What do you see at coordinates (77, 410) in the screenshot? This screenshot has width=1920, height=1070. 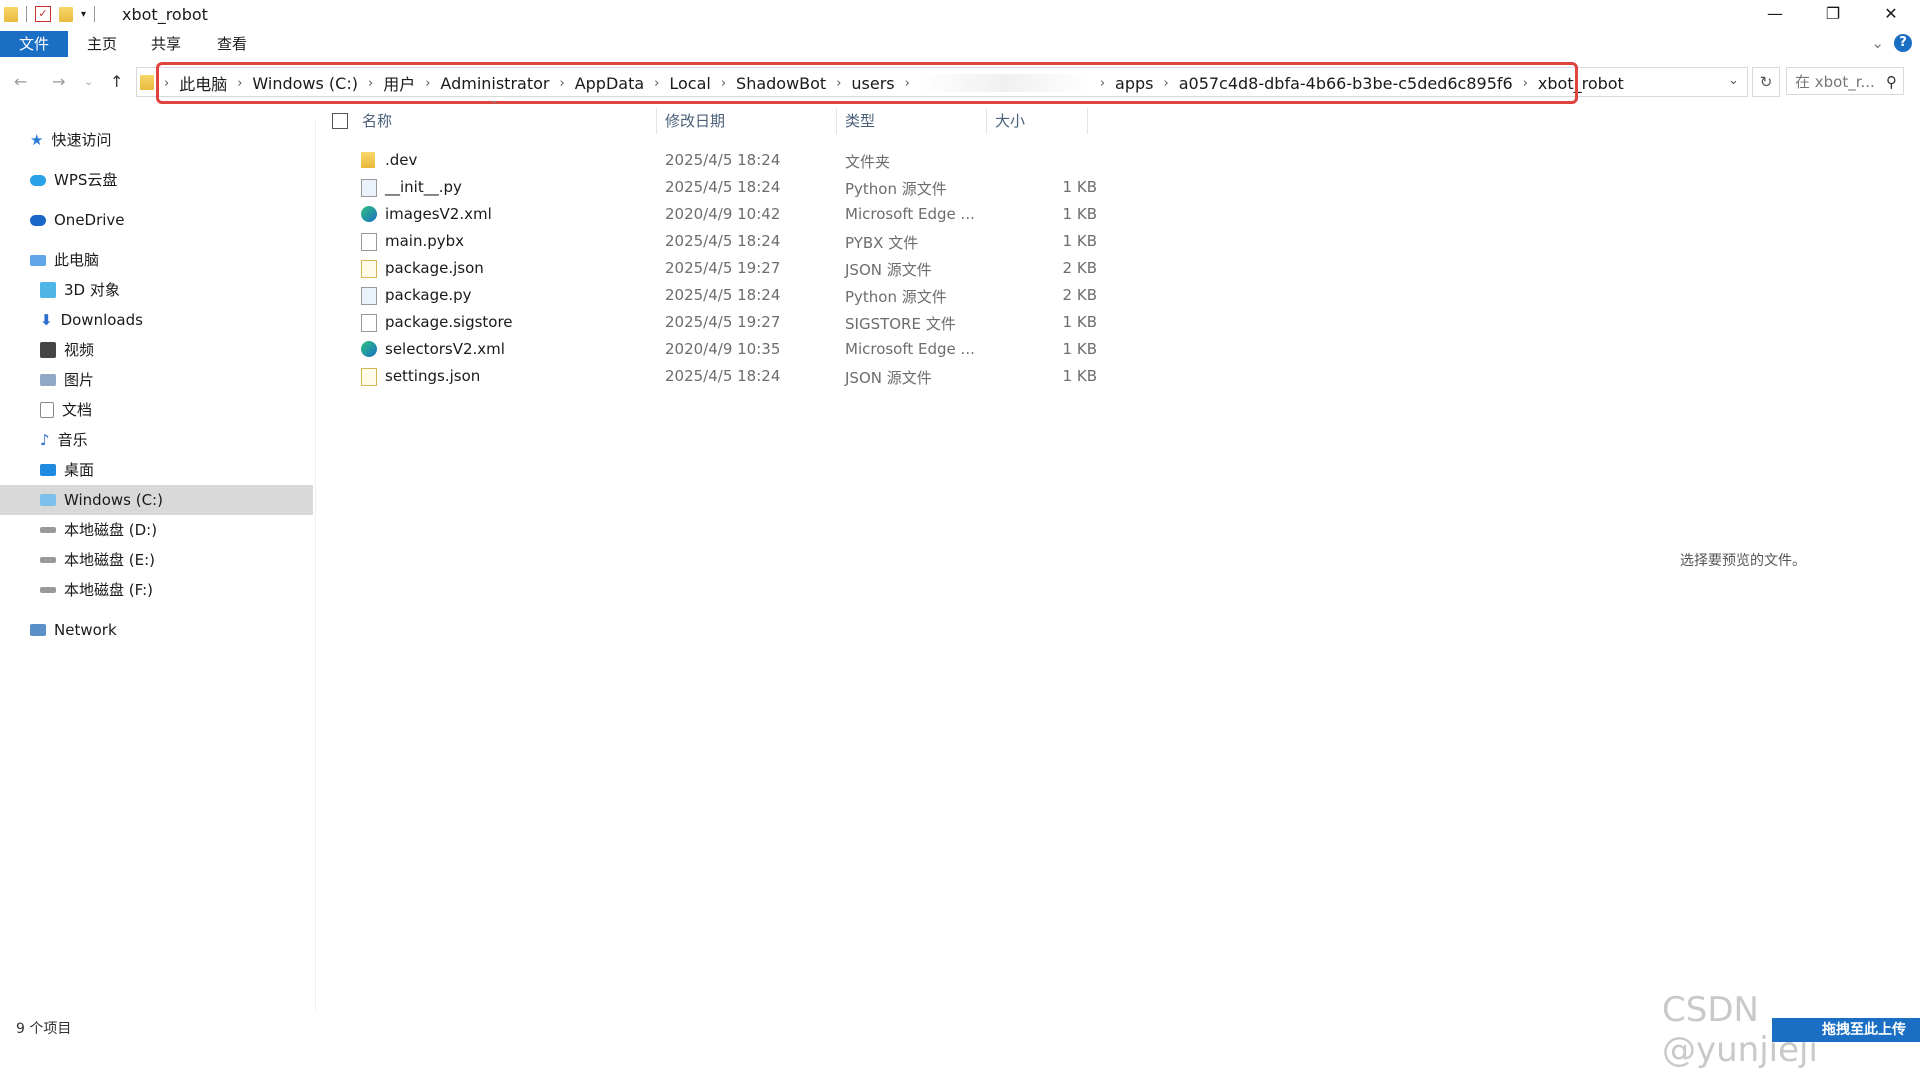 I see `nav-label: 文档` at bounding box center [77, 410].